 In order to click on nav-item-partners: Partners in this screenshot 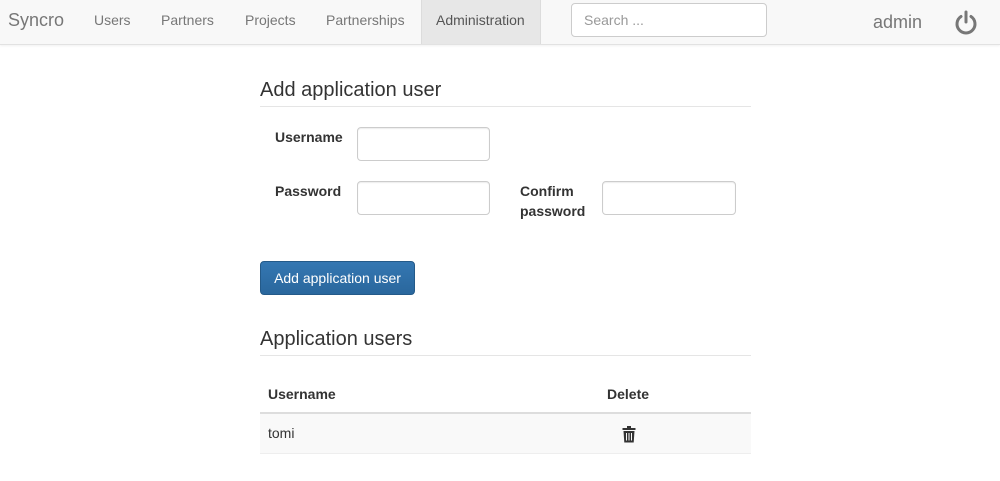, I will do `click(187, 22)`.